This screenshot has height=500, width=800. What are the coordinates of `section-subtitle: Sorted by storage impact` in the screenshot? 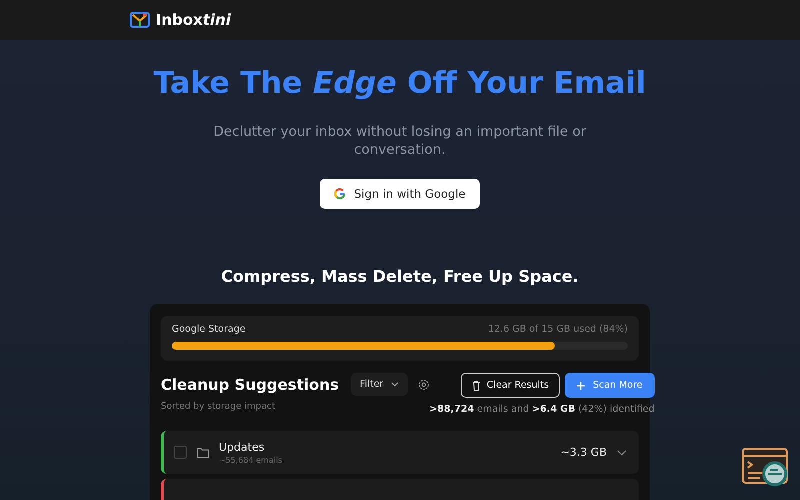 It's located at (218, 407).